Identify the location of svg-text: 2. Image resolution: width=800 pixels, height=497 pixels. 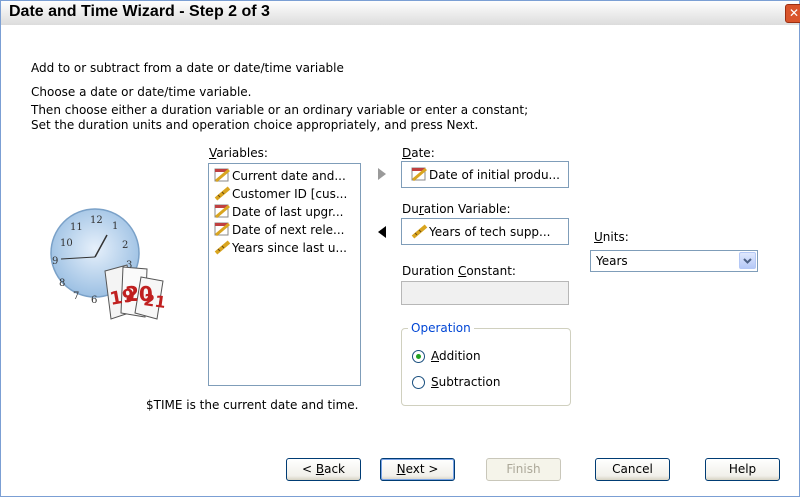
(125, 245).